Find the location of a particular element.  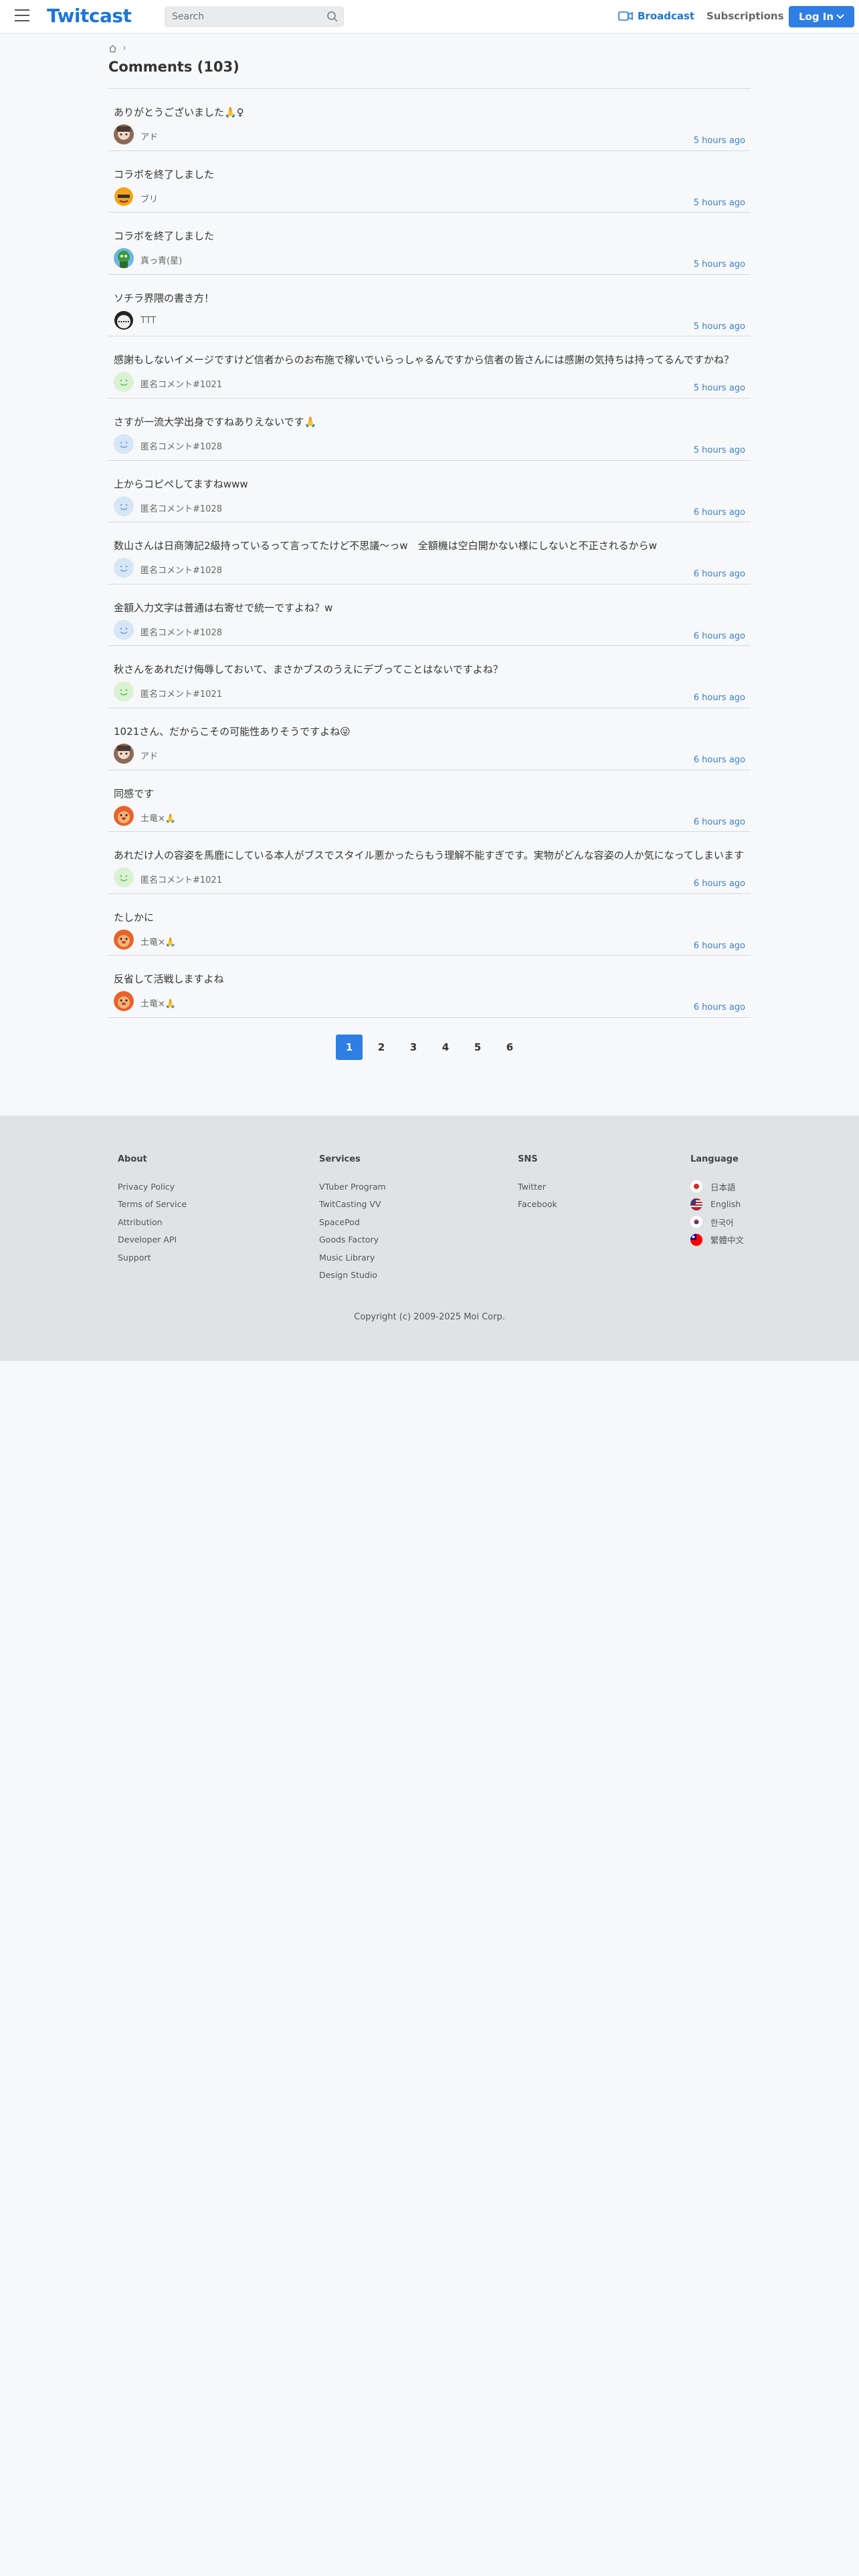

login-button: Log In is located at coordinates (821, 16).